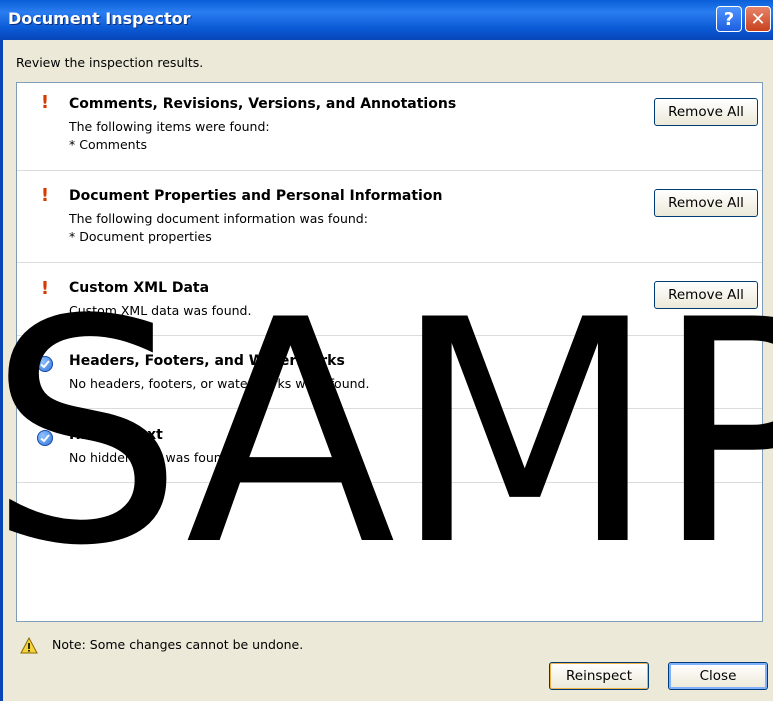 This screenshot has width=773, height=701. Describe the element at coordinates (207, 361) in the screenshot. I see `section-title: Headers, Footers, and Watermarks` at that location.